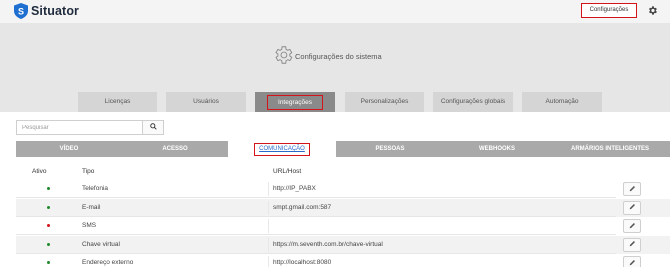 The height and width of the screenshot is (267, 670). Describe the element at coordinates (287, 171) in the screenshot. I see `column-header-url: URL/Host` at that location.